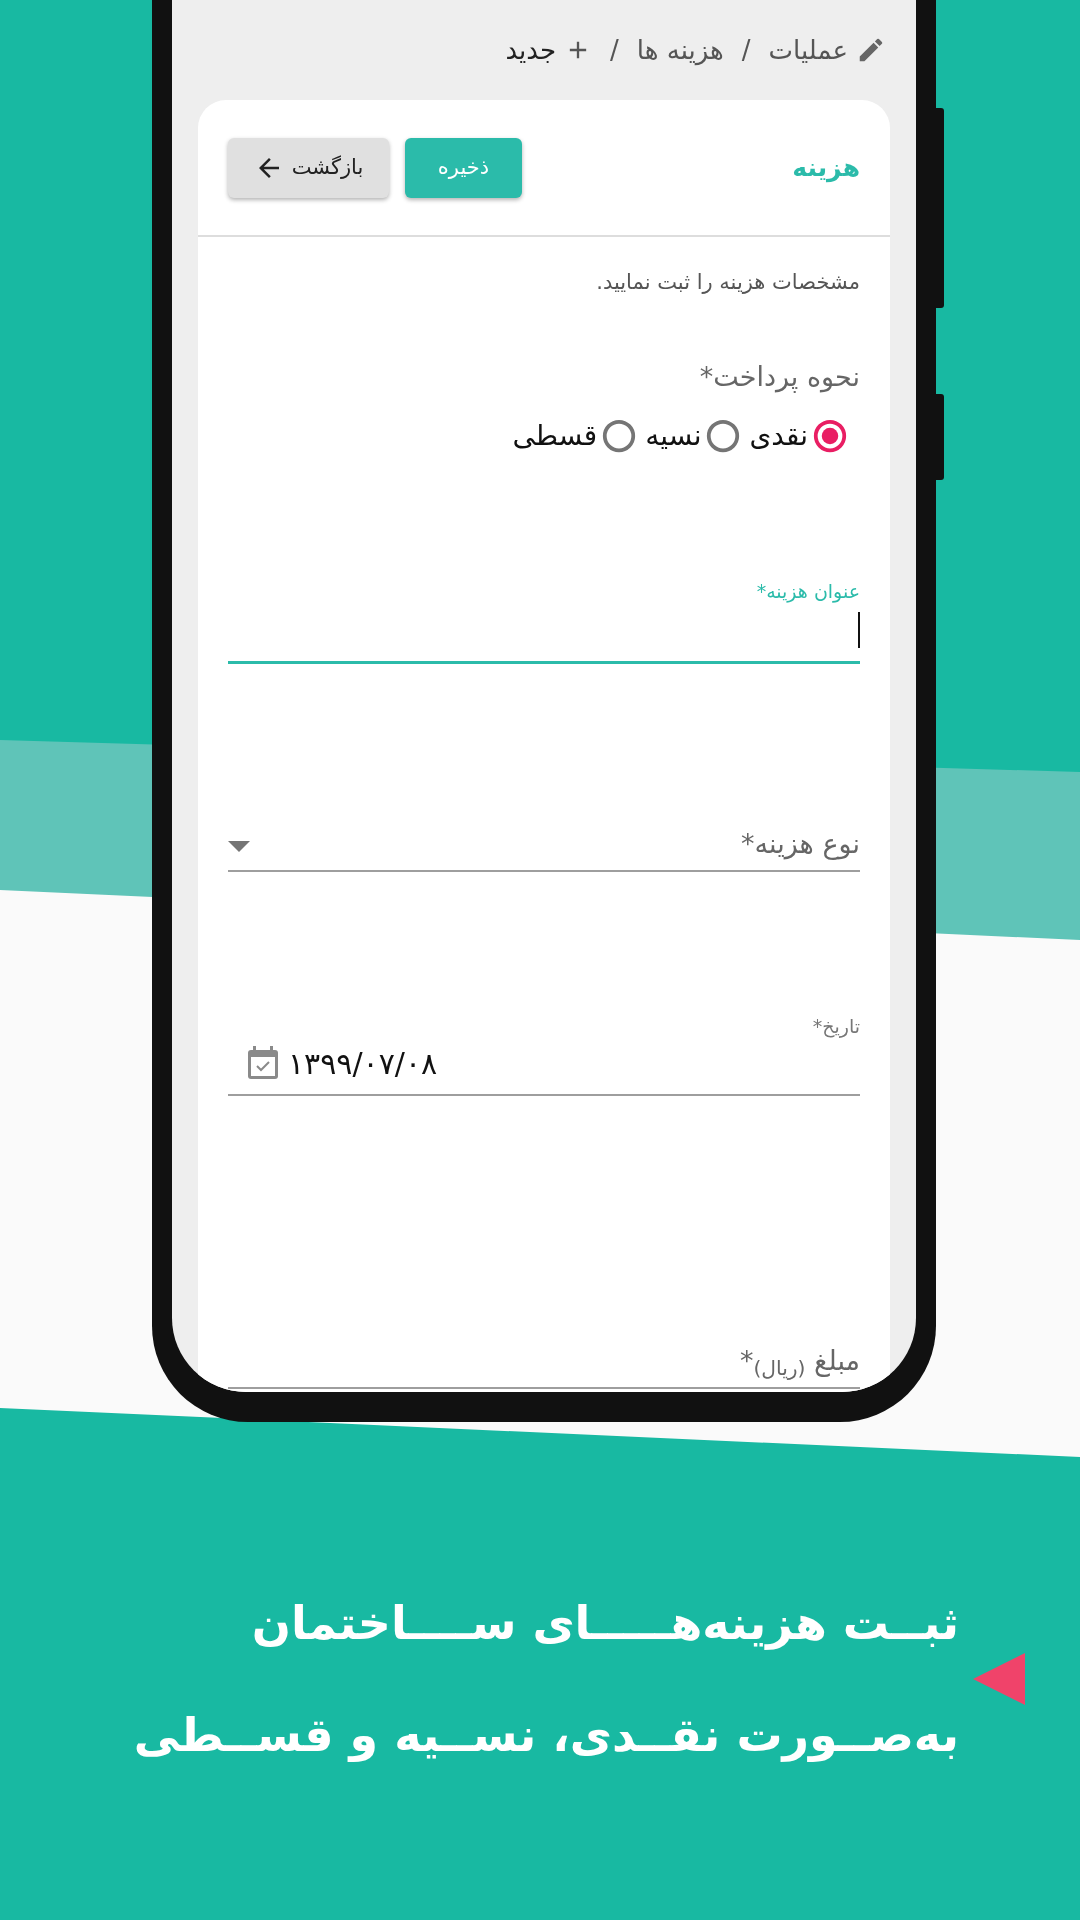 This screenshot has width=1080, height=1920. What do you see at coordinates (308, 167) in the screenshot?
I see `back-button: بازگشت` at bounding box center [308, 167].